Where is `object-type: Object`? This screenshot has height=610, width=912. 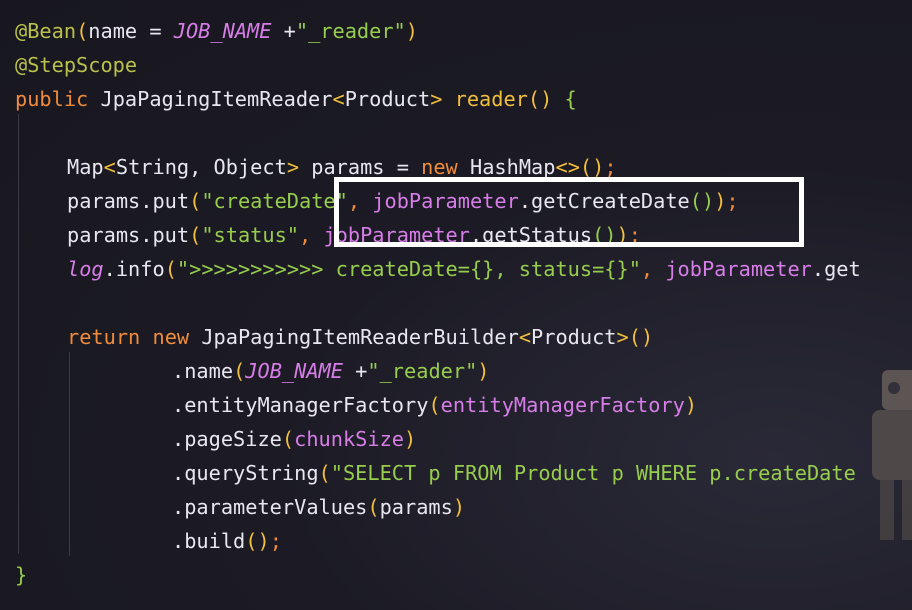
object-type: Object is located at coordinates (250, 167).